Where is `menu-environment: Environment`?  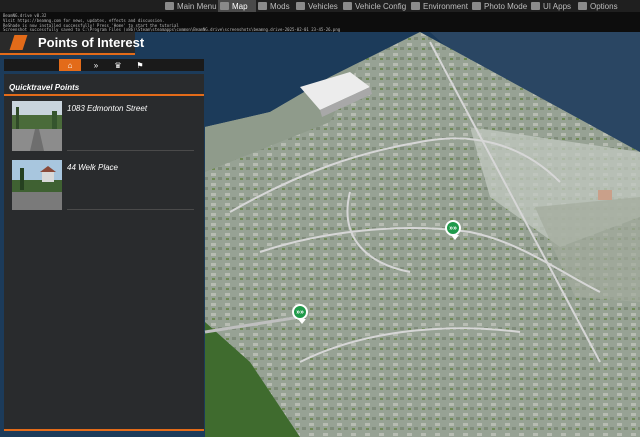
menu-environment: Environment is located at coordinates (439, 6).